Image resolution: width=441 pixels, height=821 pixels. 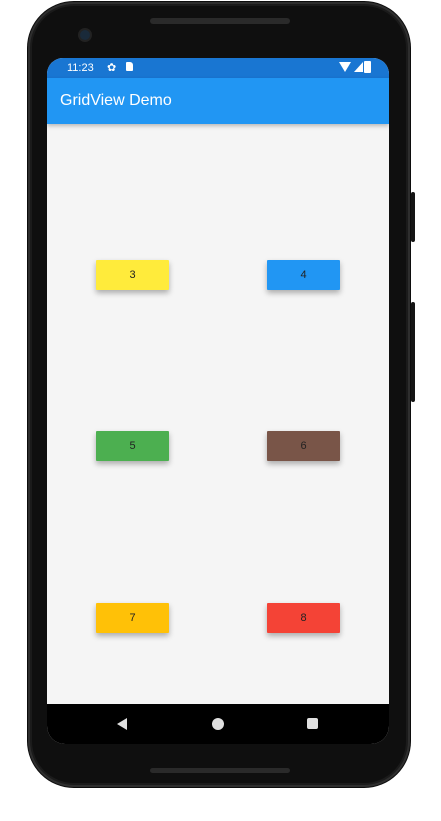 What do you see at coordinates (312, 723) in the screenshot?
I see `recents-icon` at bounding box center [312, 723].